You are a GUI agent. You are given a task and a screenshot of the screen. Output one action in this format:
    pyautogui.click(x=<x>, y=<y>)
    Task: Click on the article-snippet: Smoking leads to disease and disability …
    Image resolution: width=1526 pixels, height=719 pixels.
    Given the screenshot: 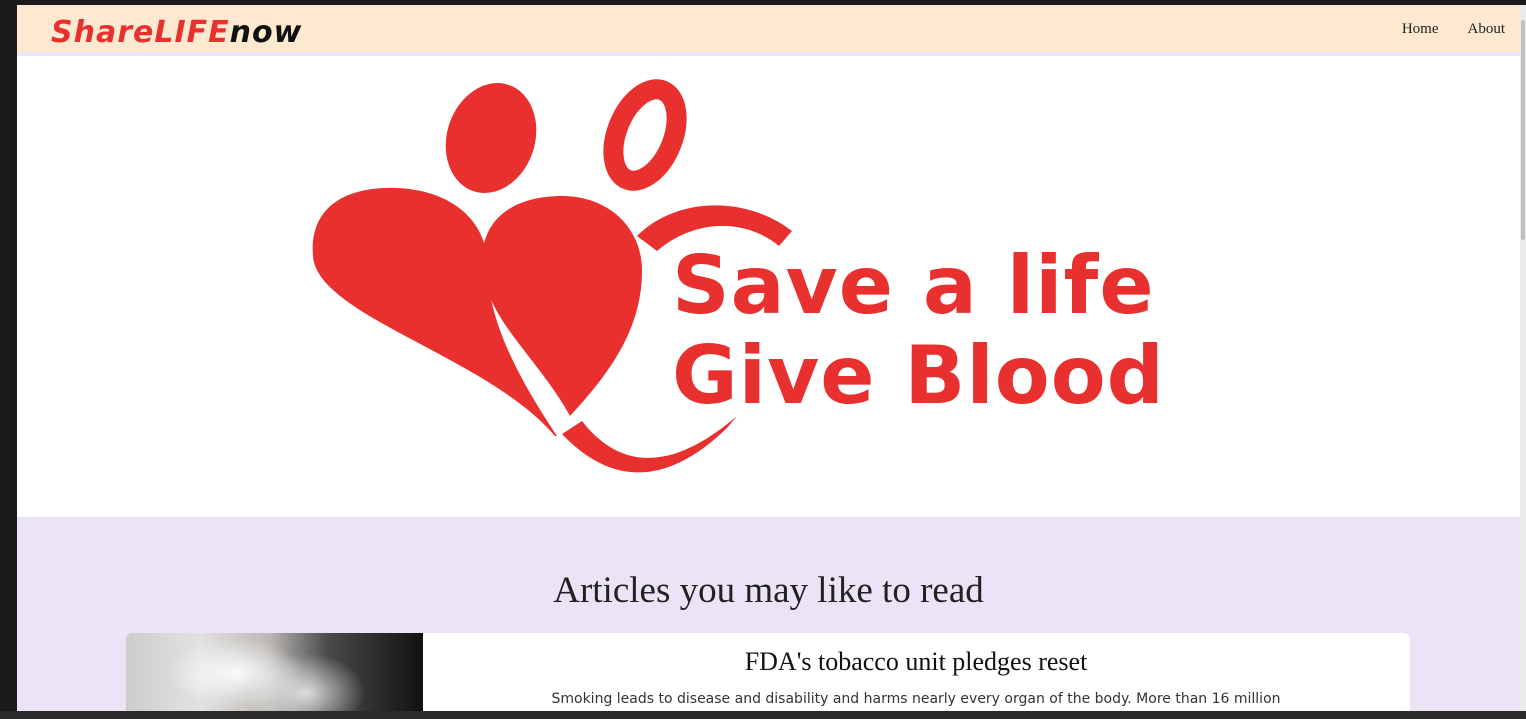 What is the action you would take?
    pyautogui.click(x=916, y=699)
    